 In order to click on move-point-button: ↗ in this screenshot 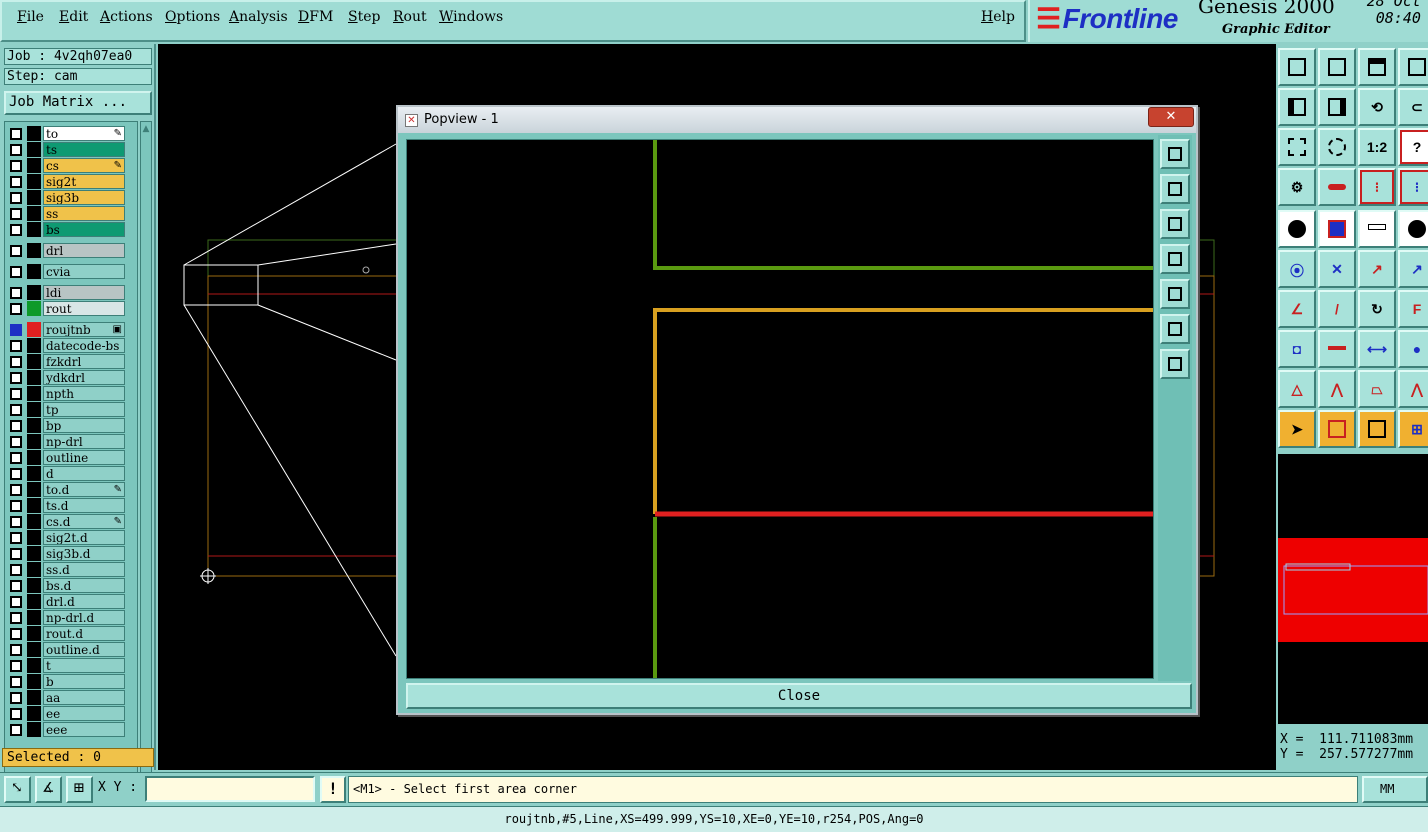, I will do `click(1377, 269)`.